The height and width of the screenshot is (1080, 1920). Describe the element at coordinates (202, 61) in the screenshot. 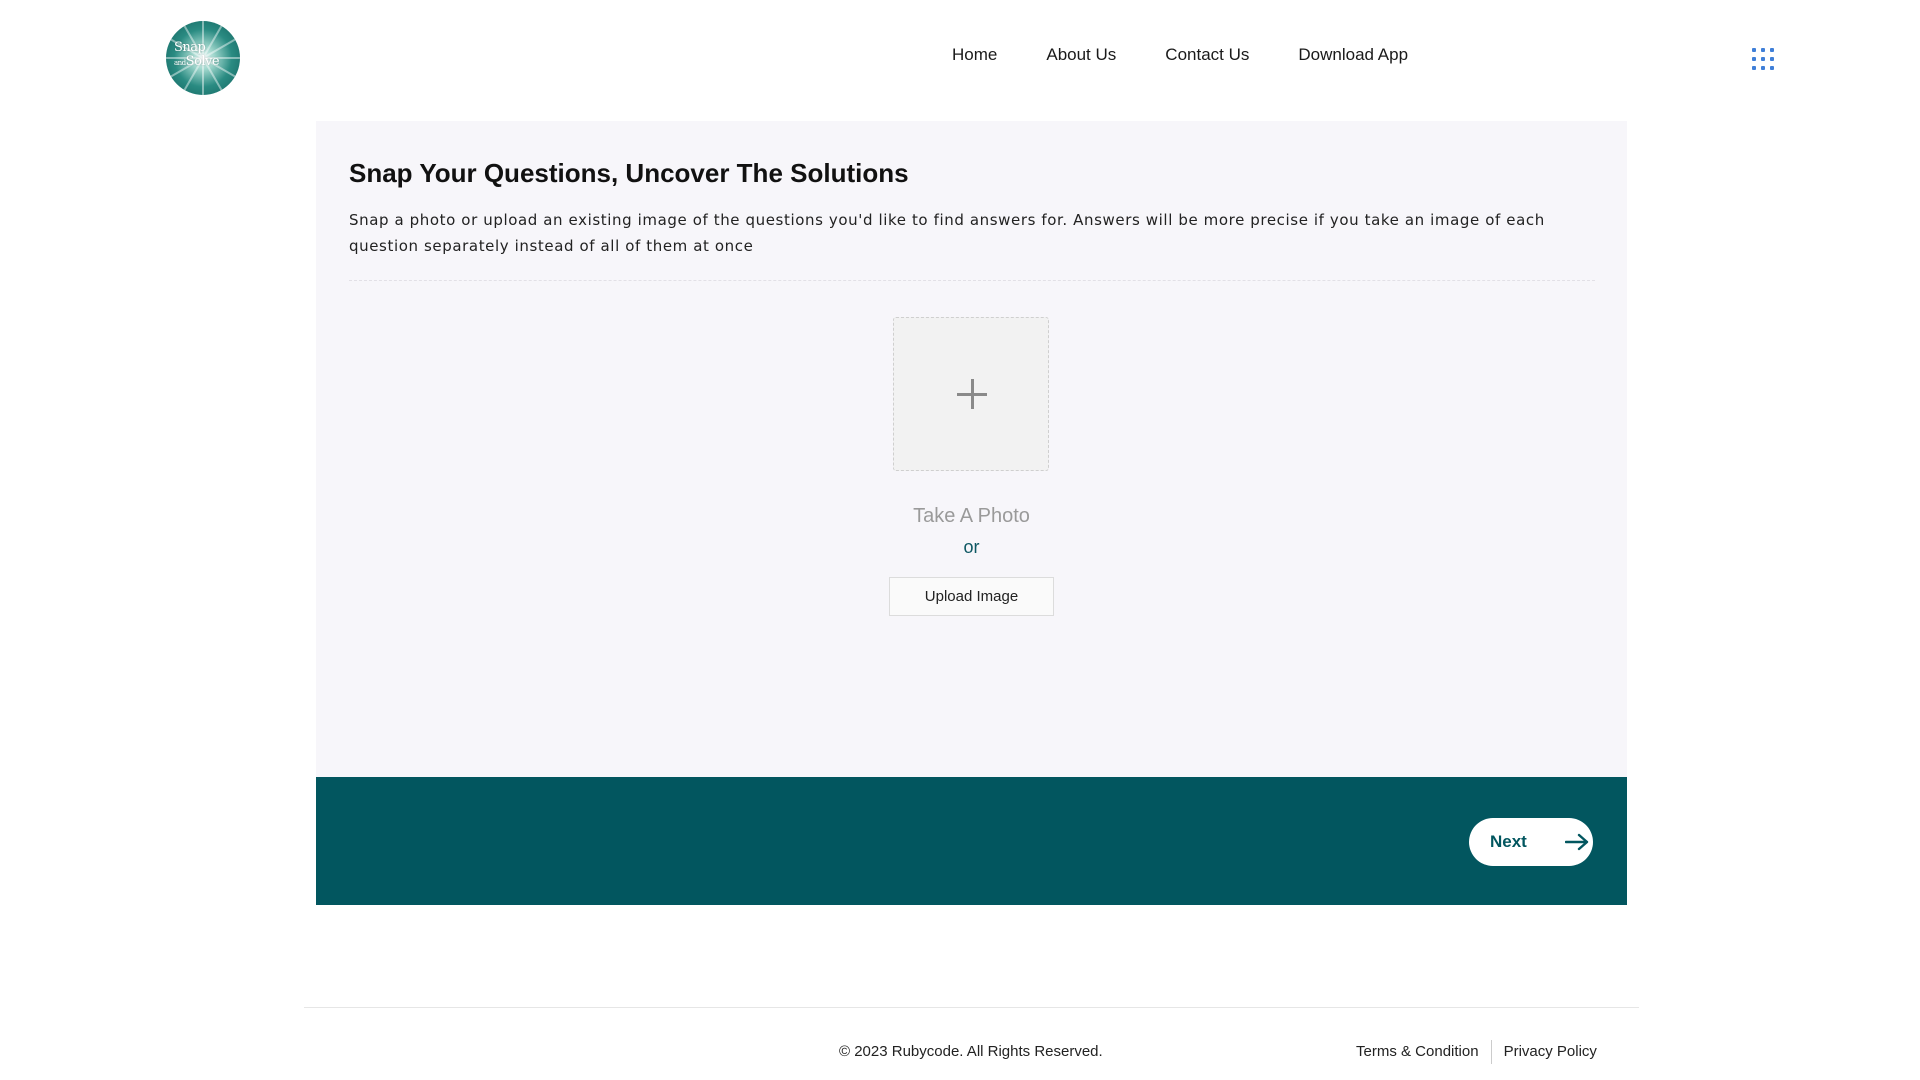

I see `logo-text-solve: Solve` at that location.